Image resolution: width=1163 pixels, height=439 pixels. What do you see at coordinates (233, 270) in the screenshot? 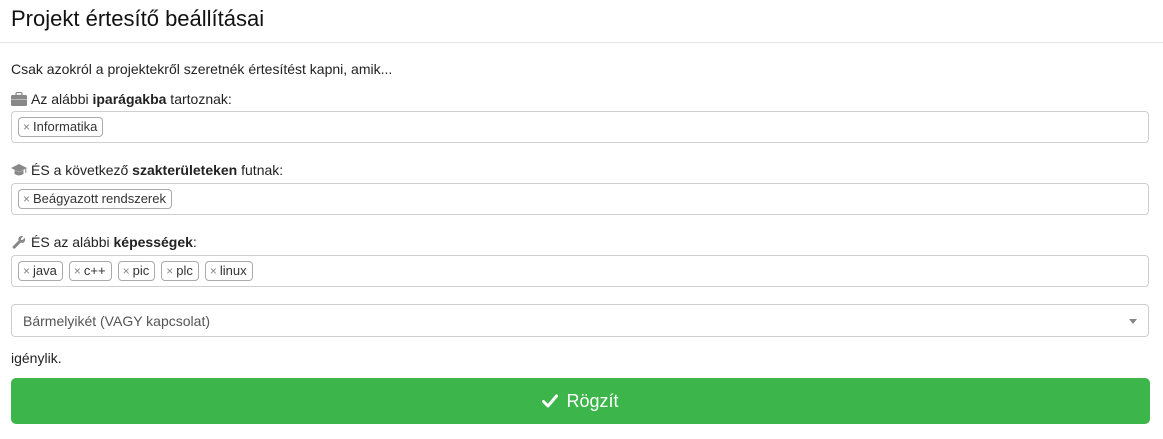
I see `skill-tag-label: linux` at bounding box center [233, 270].